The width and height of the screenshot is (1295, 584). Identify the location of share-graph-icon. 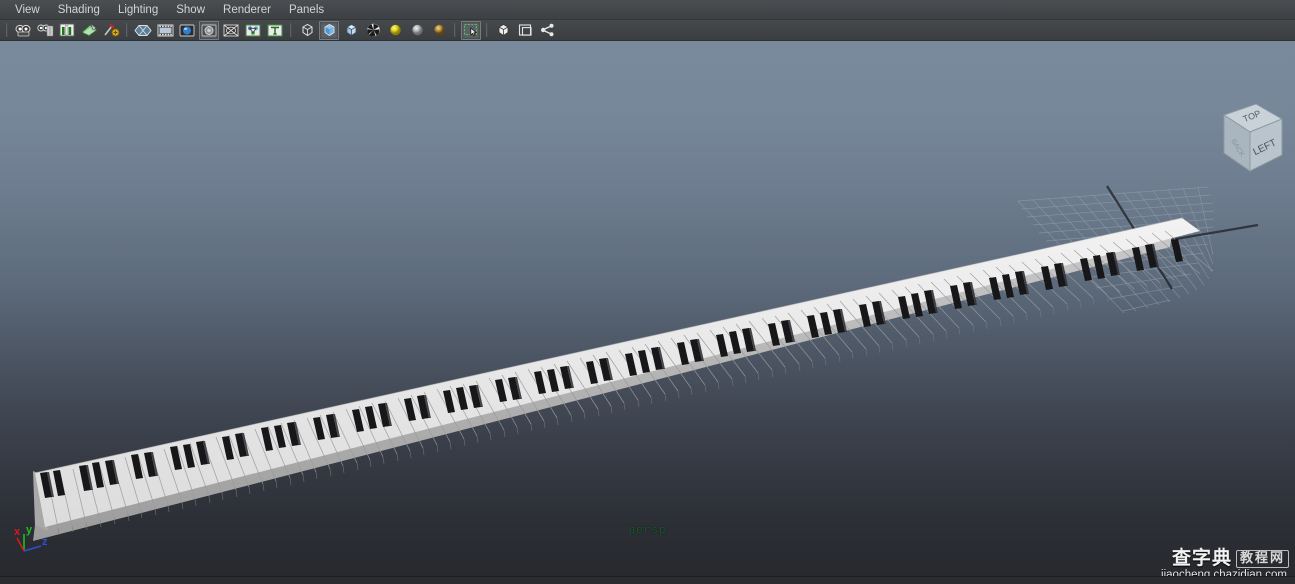
(547, 30).